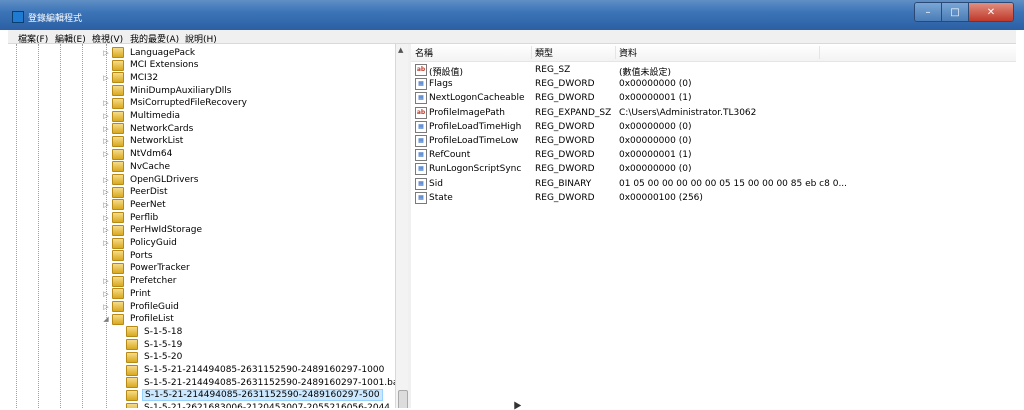  I want to click on column-header-data: 資料, so click(717, 52).